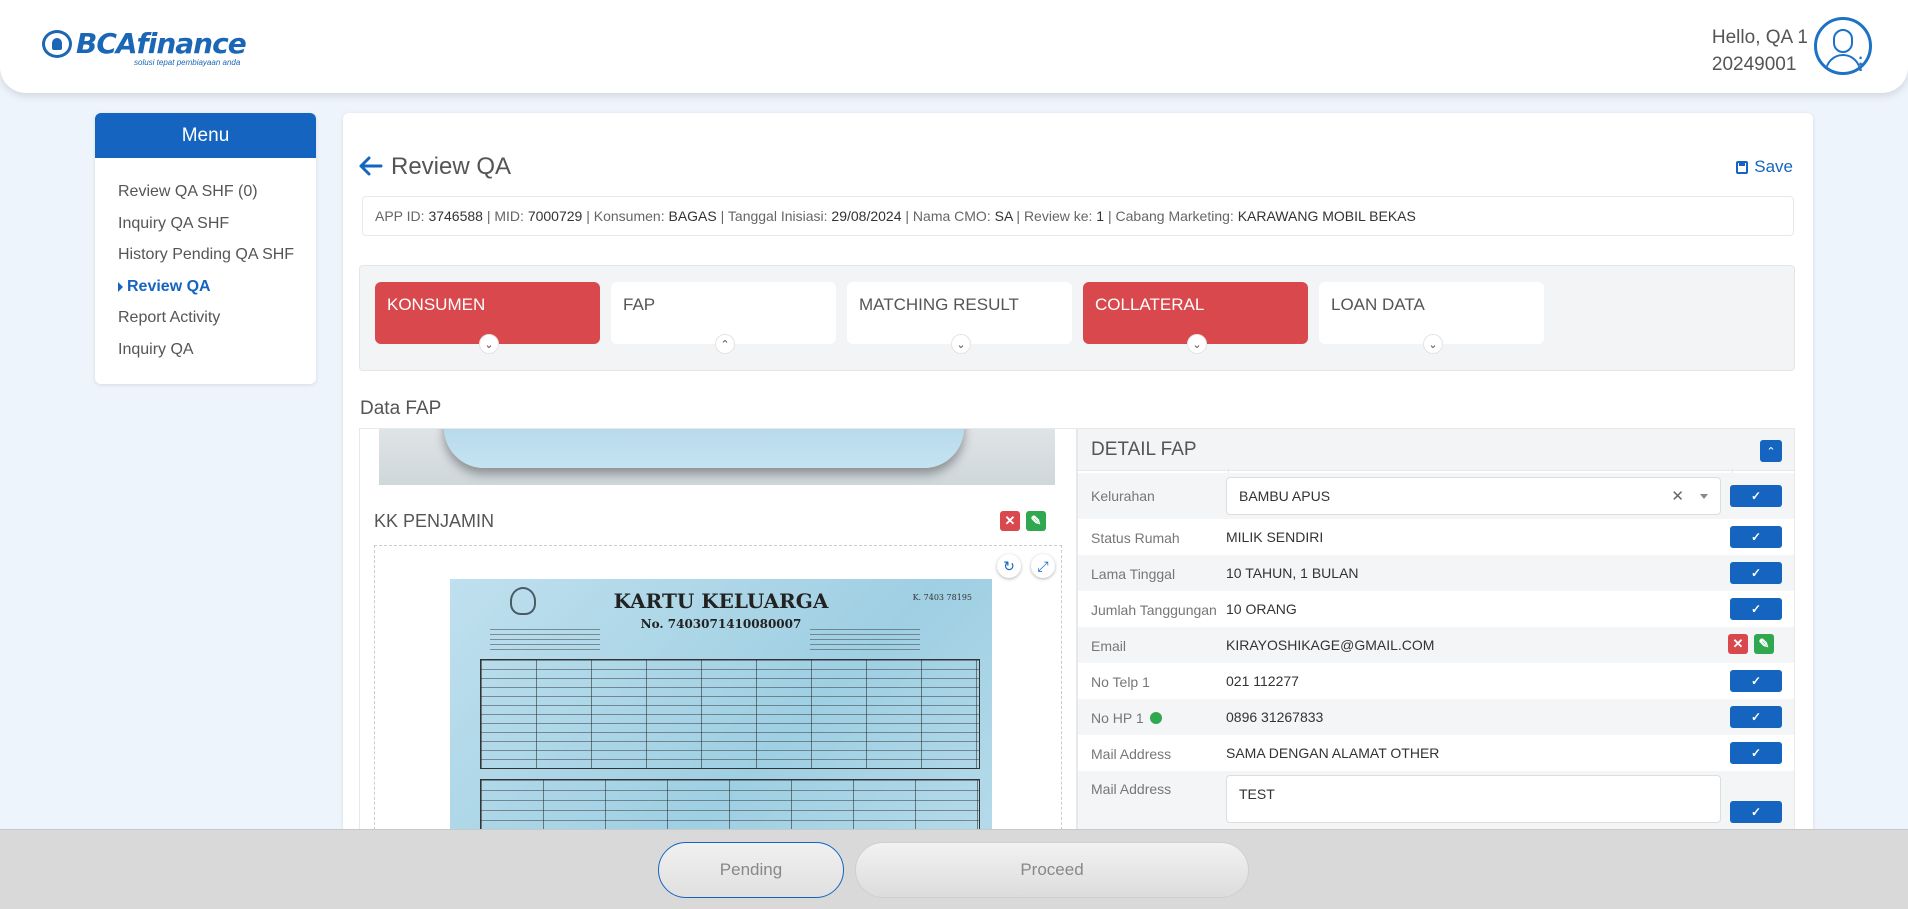 Image resolution: width=1908 pixels, height=909 pixels. What do you see at coordinates (1754, 64) in the screenshot?
I see `user-id: 20249001` at bounding box center [1754, 64].